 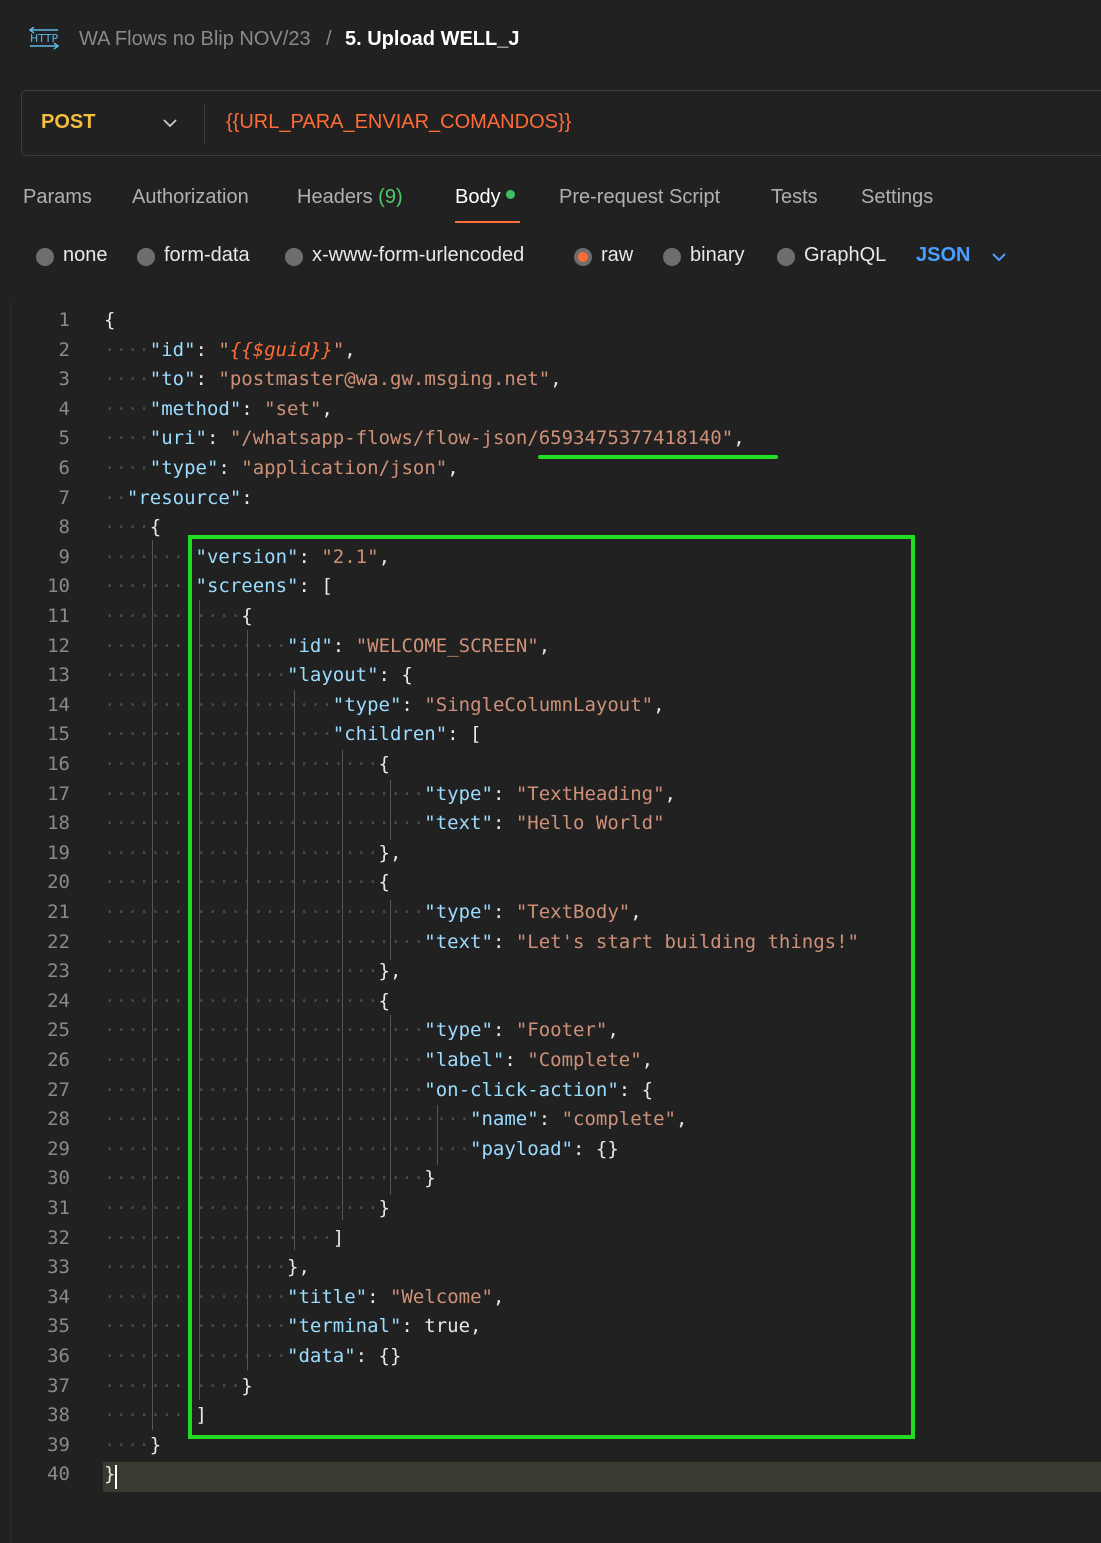 What do you see at coordinates (218, 409) in the screenshot?
I see `code-line: ····"method": "set",` at bounding box center [218, 409].